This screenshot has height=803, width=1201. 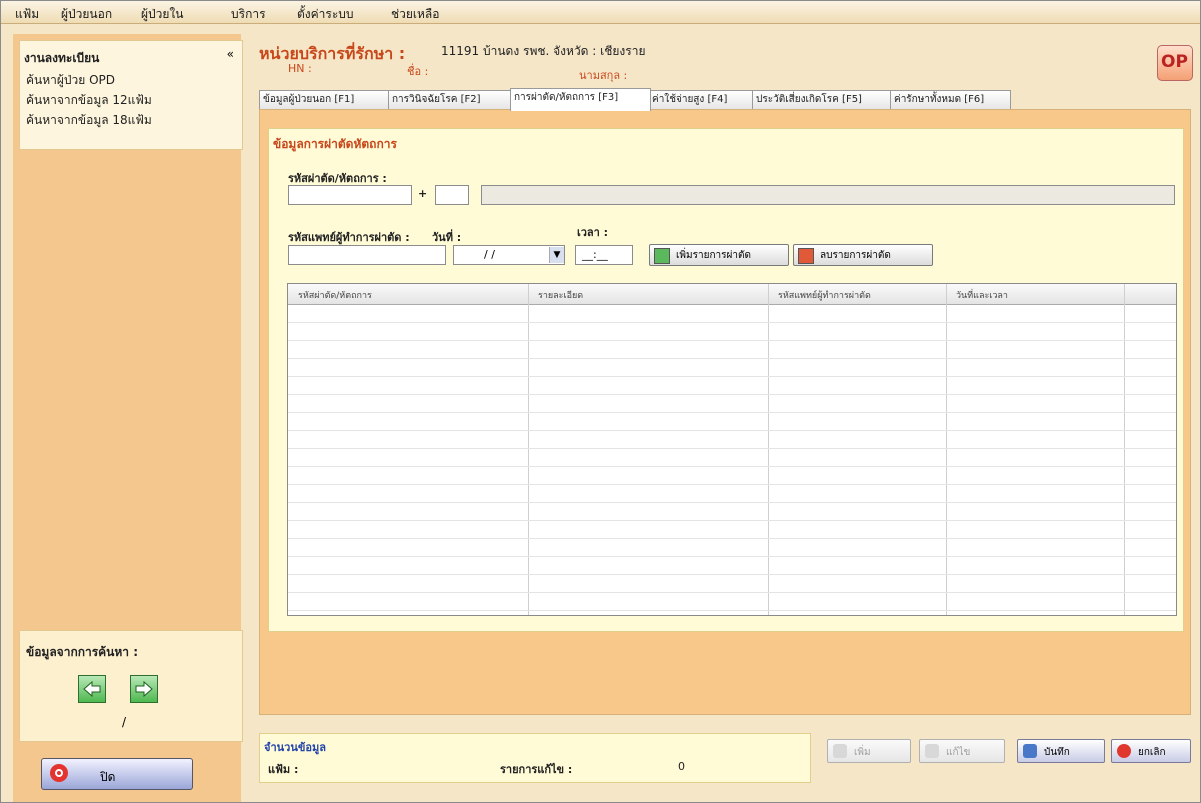 I want to click on column-procedure-code: รหัสผ่าตัด/หัตถการ, so click(x=335, y=295).